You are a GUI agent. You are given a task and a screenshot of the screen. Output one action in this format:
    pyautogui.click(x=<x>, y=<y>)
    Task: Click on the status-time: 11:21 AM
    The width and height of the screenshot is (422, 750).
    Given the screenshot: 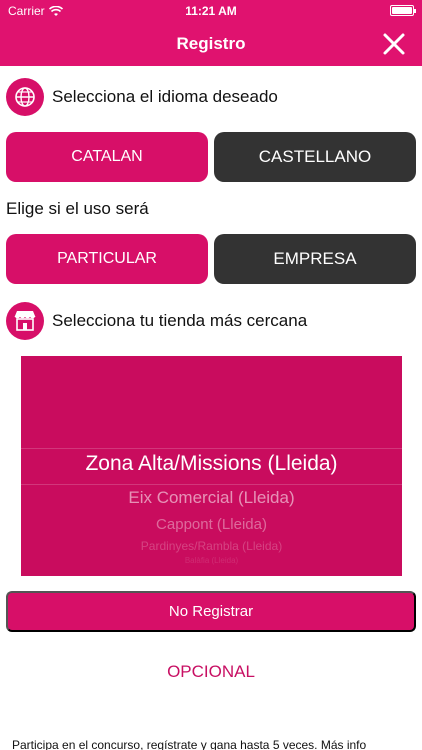 What is the action you would take?
    pyautogui.click(x=211, y=11)
    